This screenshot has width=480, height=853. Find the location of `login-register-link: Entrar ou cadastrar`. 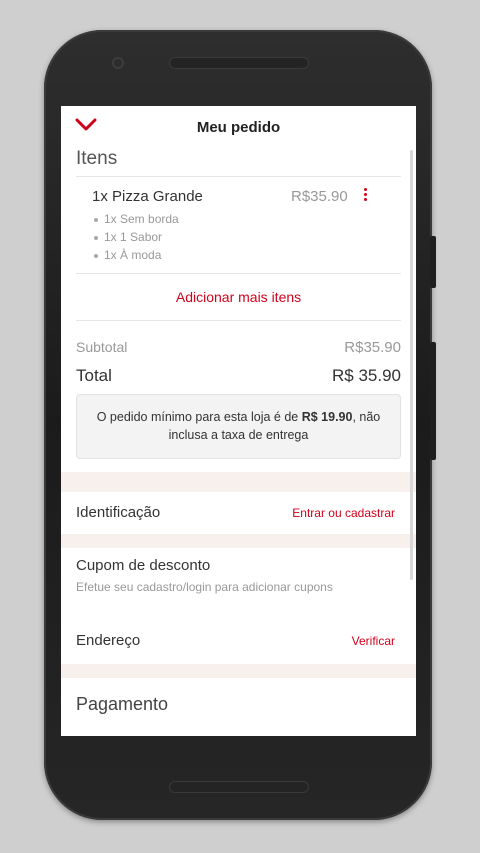

login-register-link: Entrar ou cadastrar is located at coordinates (343, 513).